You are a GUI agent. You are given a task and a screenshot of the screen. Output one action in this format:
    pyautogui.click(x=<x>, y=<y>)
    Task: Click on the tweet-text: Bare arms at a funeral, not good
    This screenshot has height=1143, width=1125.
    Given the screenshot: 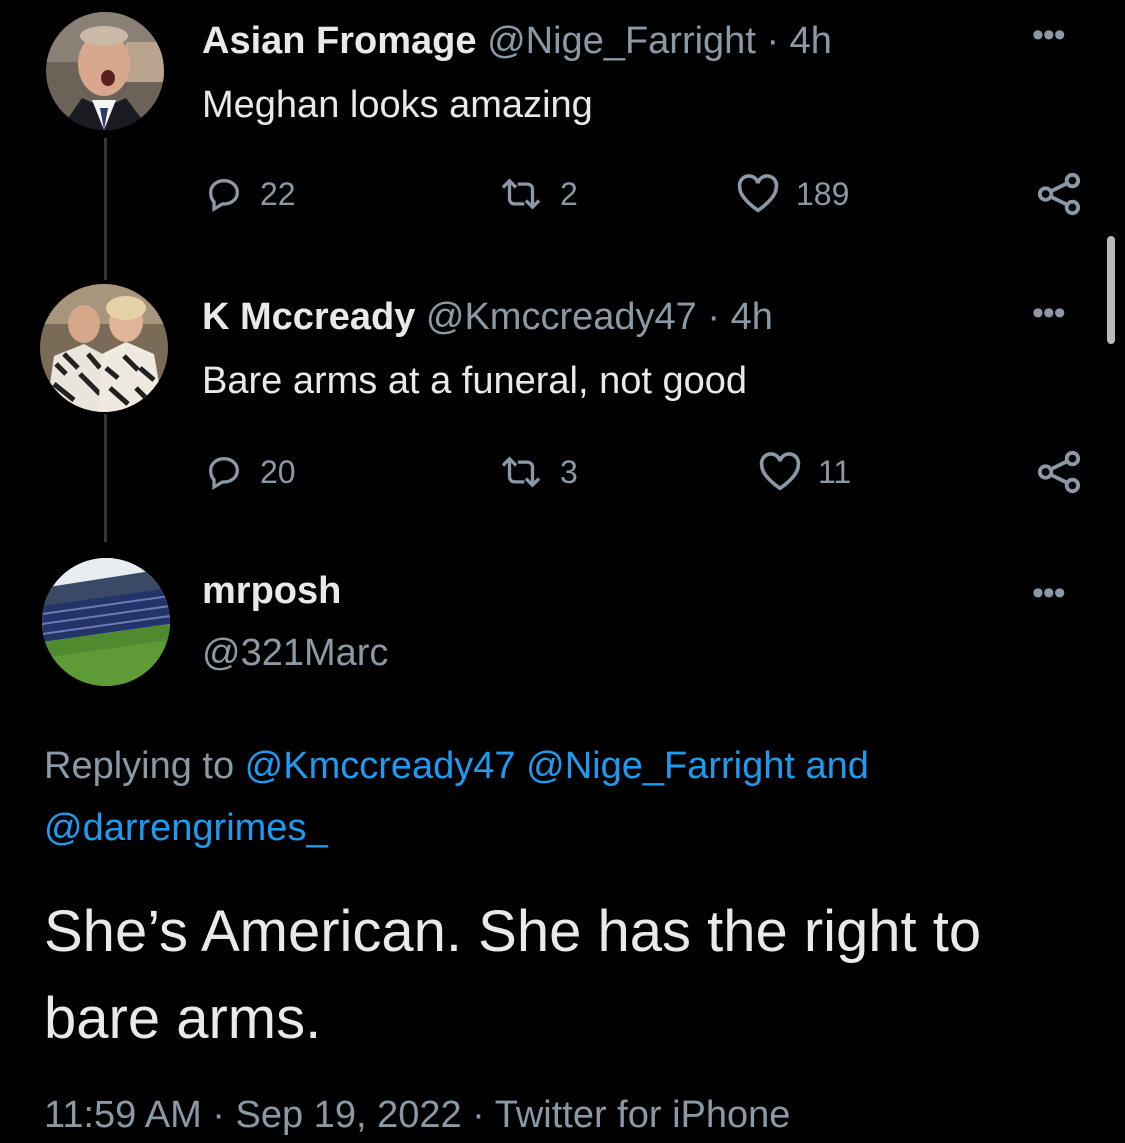 What is the action you would take?
    pyautogui.click(x=474, y=381)
    